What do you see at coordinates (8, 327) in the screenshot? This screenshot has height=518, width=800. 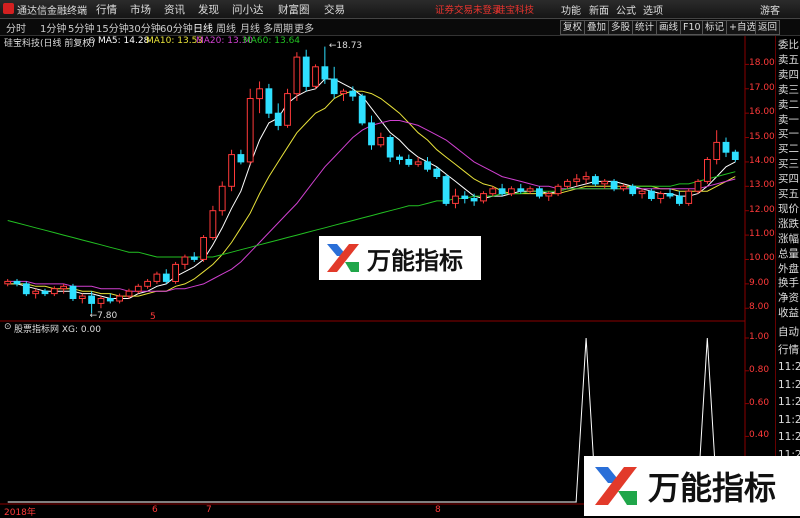 I see `sub-settings-icon: ⊙` at bounding box center [8, 327].